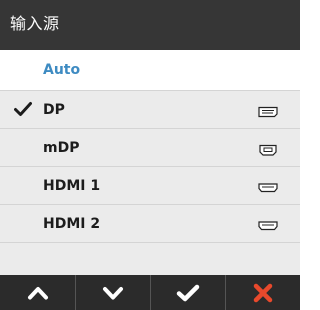  Describe the element at coordinates (61, 148) in the screenshot. I see `menu-item-label: mDP` at that location.